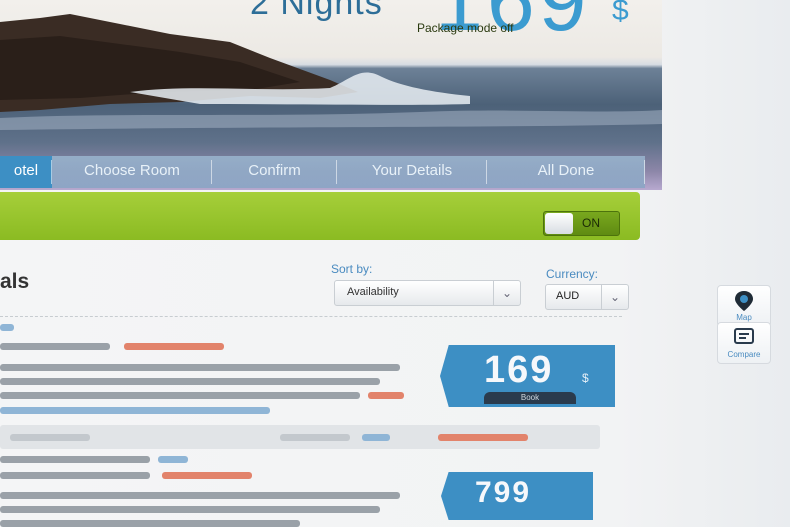  I want to click on sort-select: Availability ⌄, so click(427, 293).